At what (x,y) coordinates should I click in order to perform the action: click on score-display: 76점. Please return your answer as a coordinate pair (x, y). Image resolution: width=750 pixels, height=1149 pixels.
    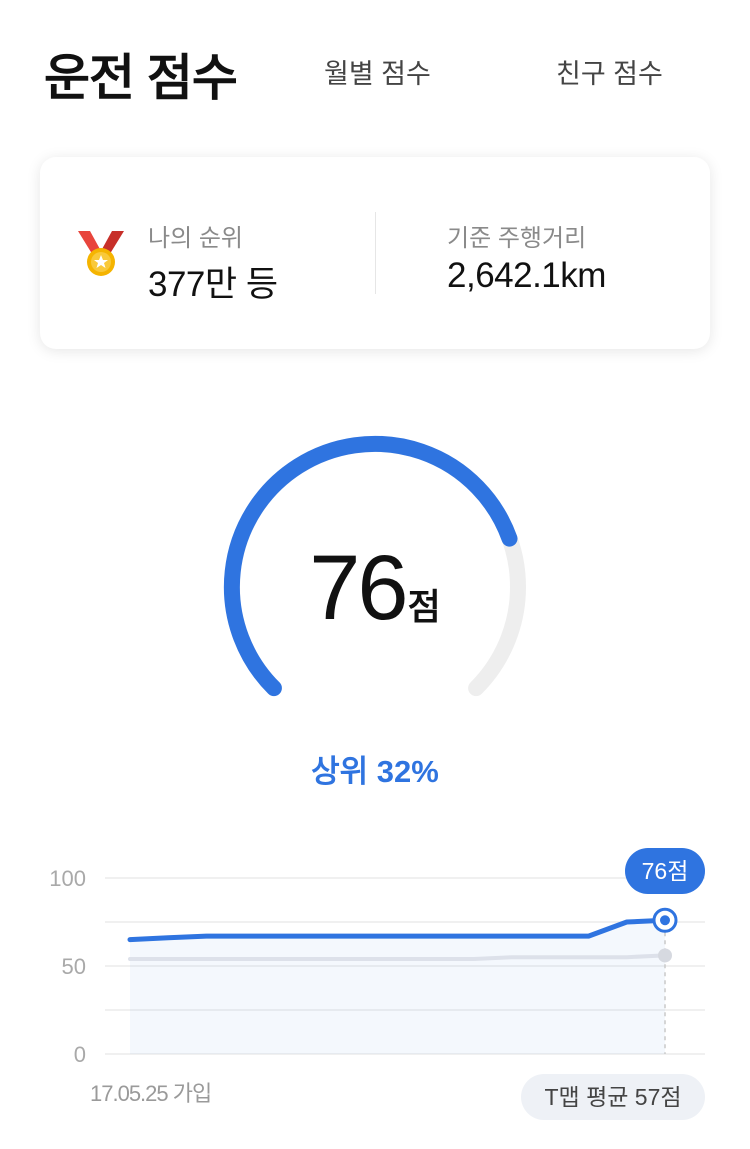
    Looking at the image, I should click on (375, 588).